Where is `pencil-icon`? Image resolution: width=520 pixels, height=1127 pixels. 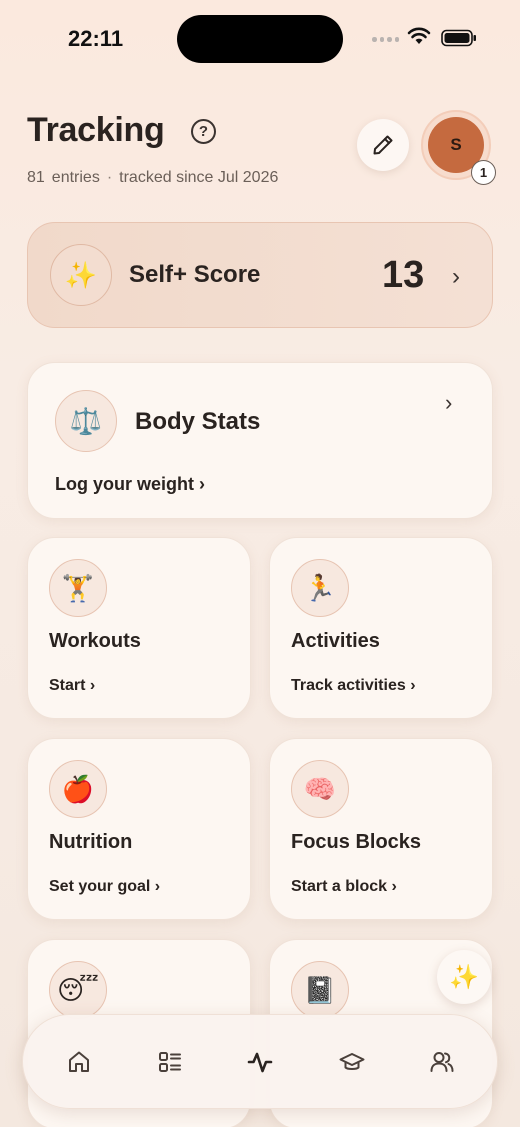 pencil-icon is located at coordinates (383, 145).